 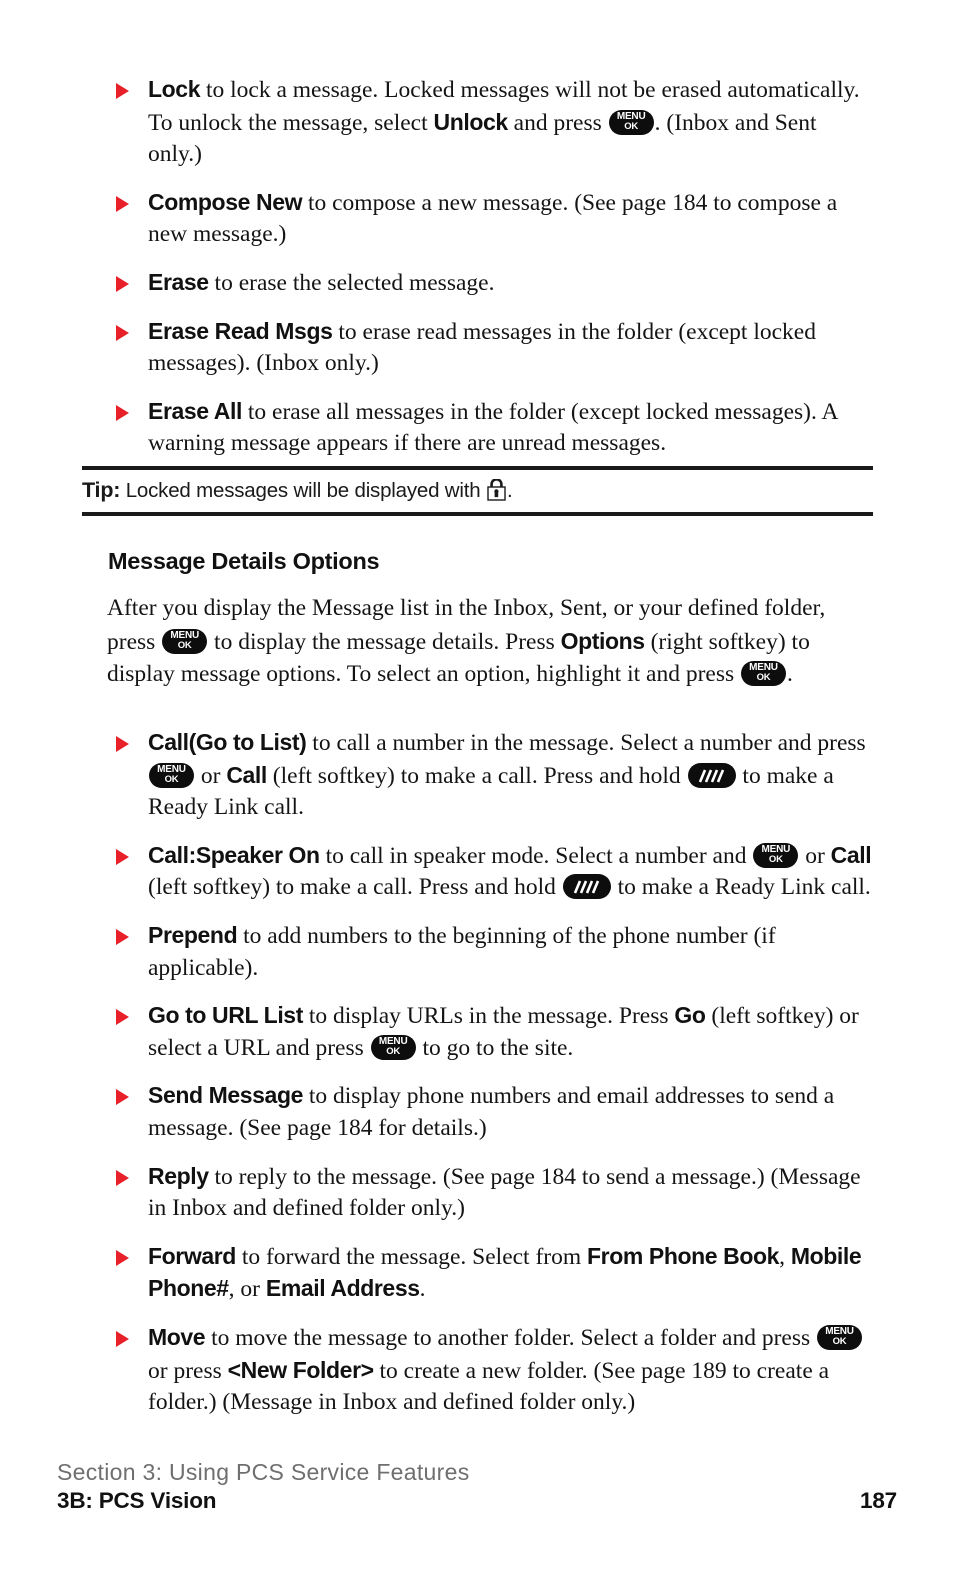 I want to click on text-run: or press, so click(x=188, y=1370).